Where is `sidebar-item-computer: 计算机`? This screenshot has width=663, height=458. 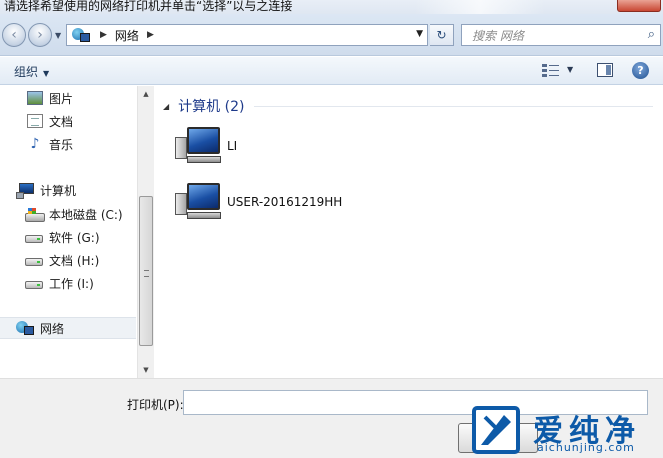 sidebar-item-computer: 计算机 is located at coordinates (68, 190).